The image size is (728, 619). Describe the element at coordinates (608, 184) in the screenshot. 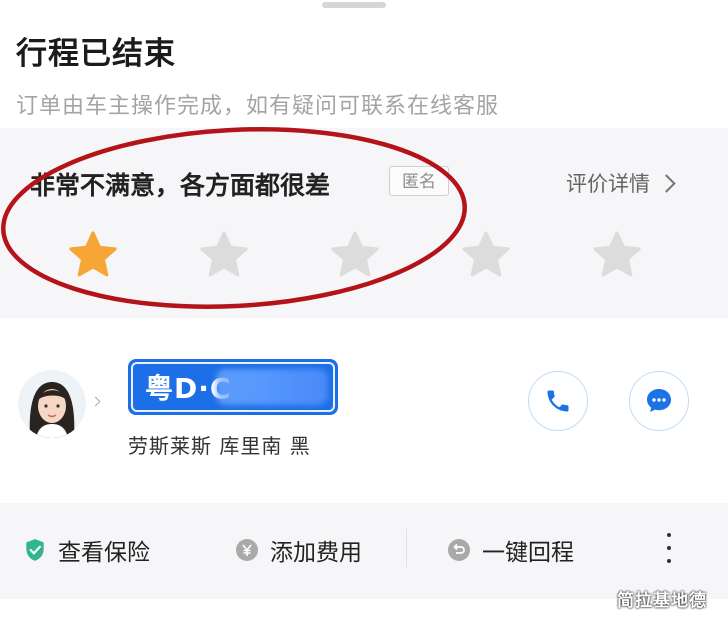

I see `rating-detail-label: 评价详情` at that location.